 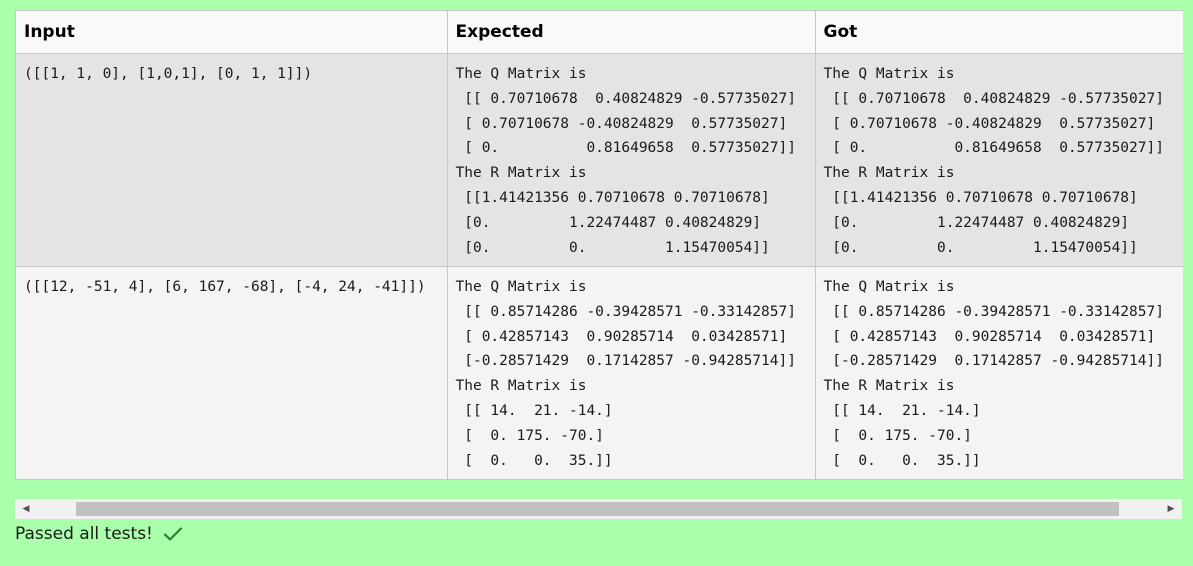 I want to click on cell-input: ([[1, 1, 0], [1,0,1], [0, 1, 1]]), so click(x=232, y=160).